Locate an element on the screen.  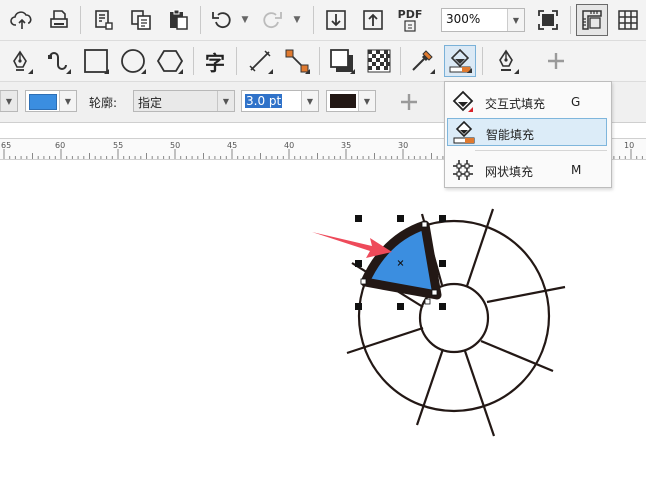
pen-tool-icon is located at coordinates (20, 61).